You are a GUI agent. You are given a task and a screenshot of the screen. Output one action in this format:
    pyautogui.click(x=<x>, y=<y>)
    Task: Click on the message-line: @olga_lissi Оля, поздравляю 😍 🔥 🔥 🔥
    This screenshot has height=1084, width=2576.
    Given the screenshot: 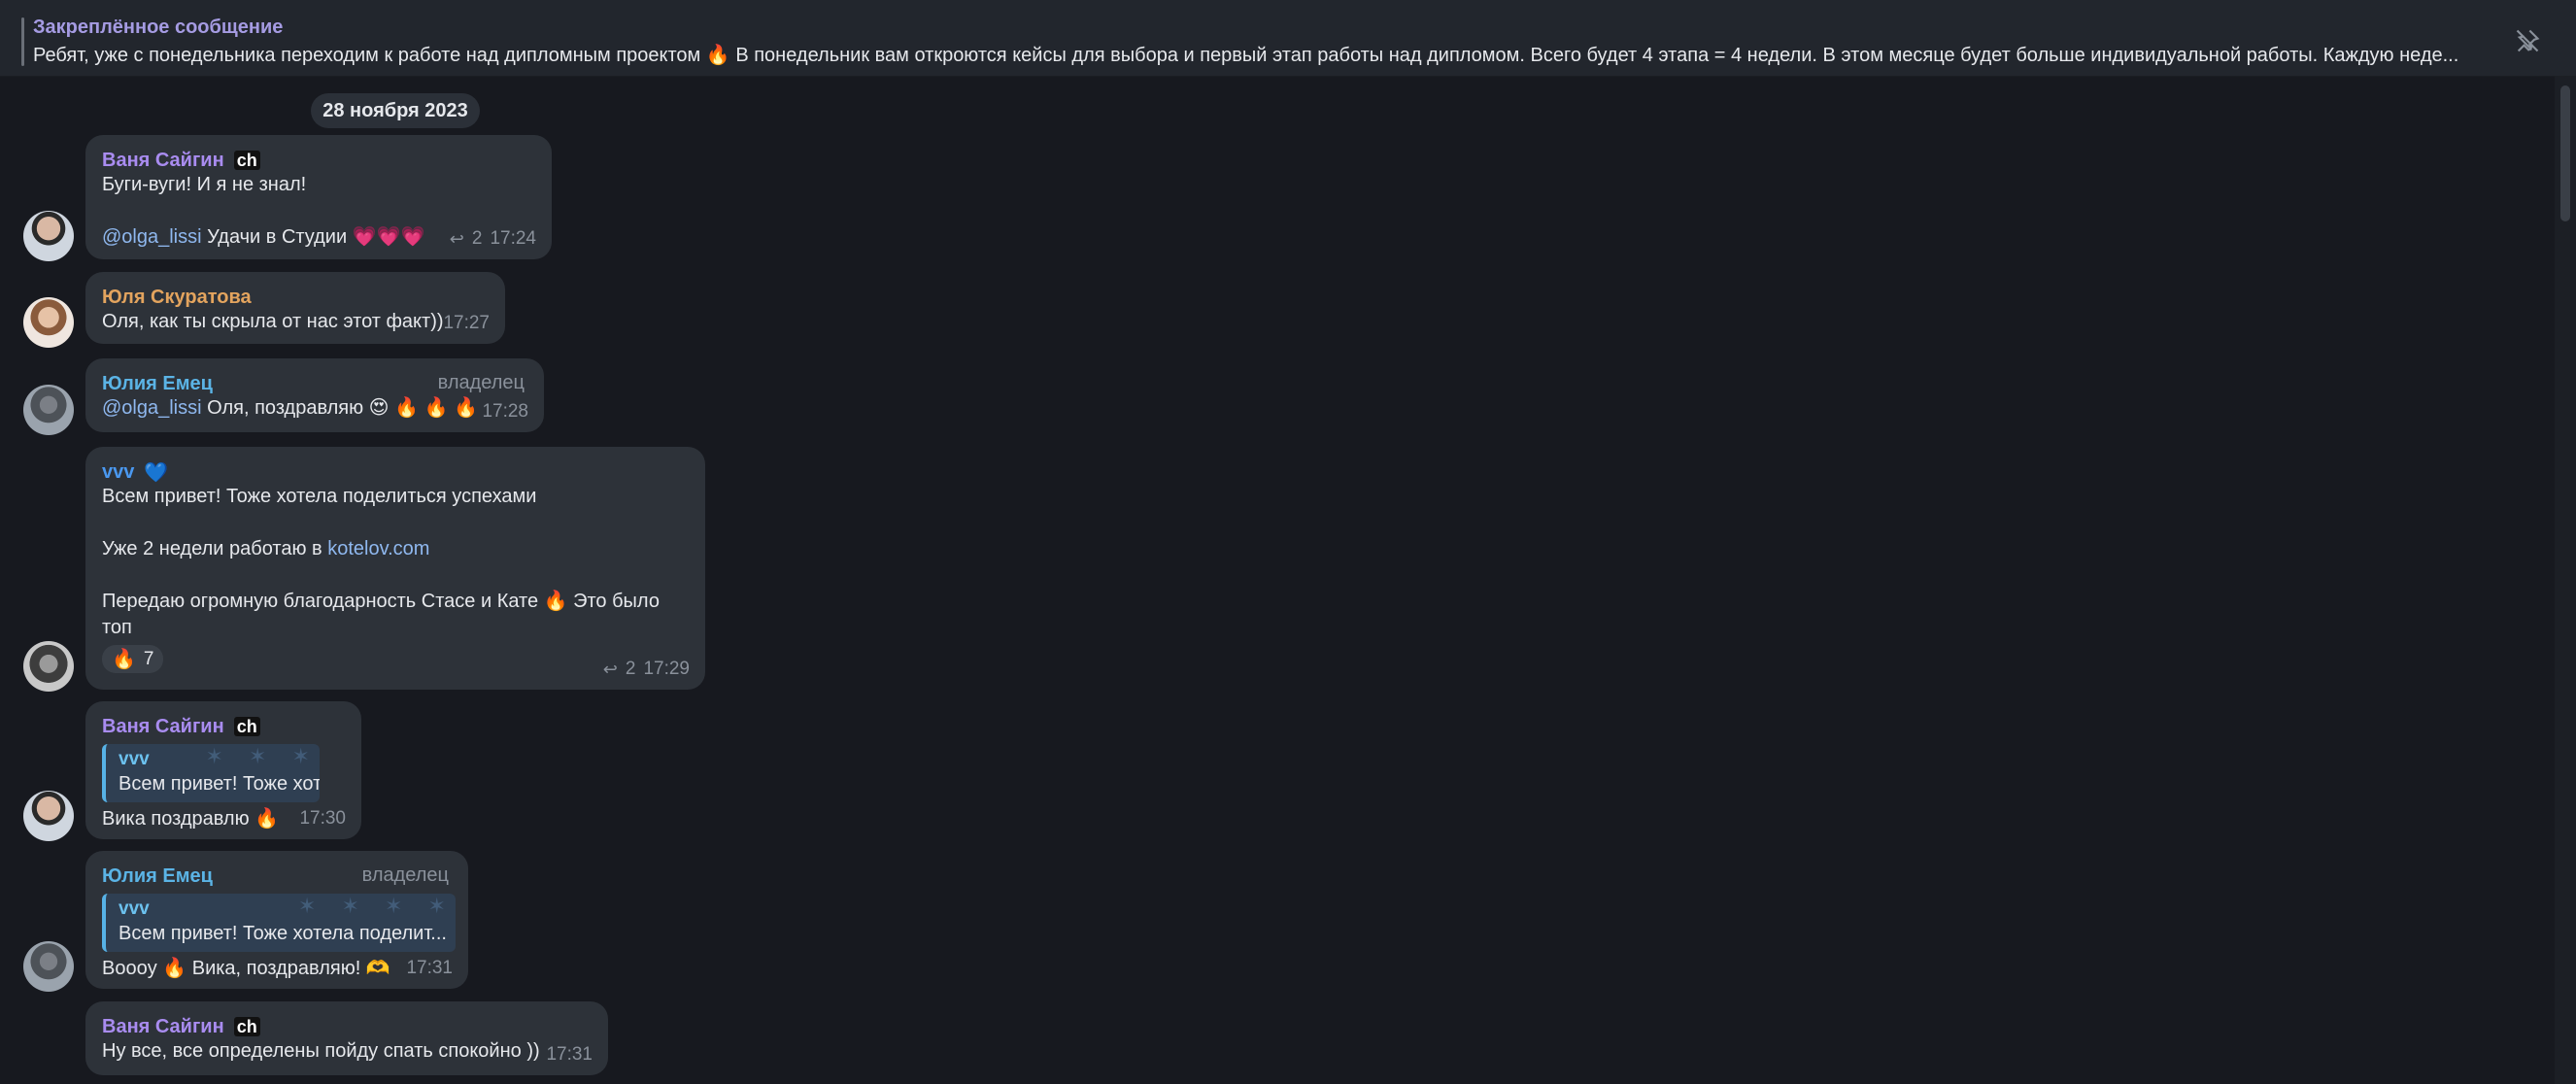 What is the action you would take?
    pyautogui.click(x=314, y=408)
    